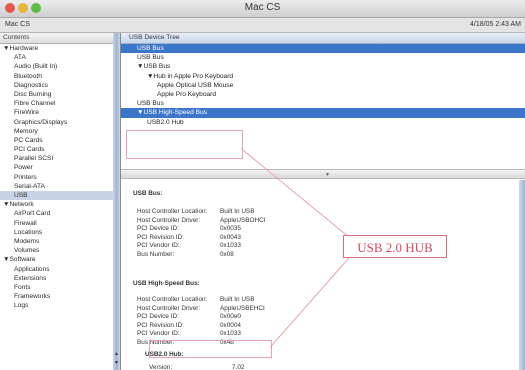  I want to click on tree-row: Apple Optical USB Mouse, so click(323, 85).